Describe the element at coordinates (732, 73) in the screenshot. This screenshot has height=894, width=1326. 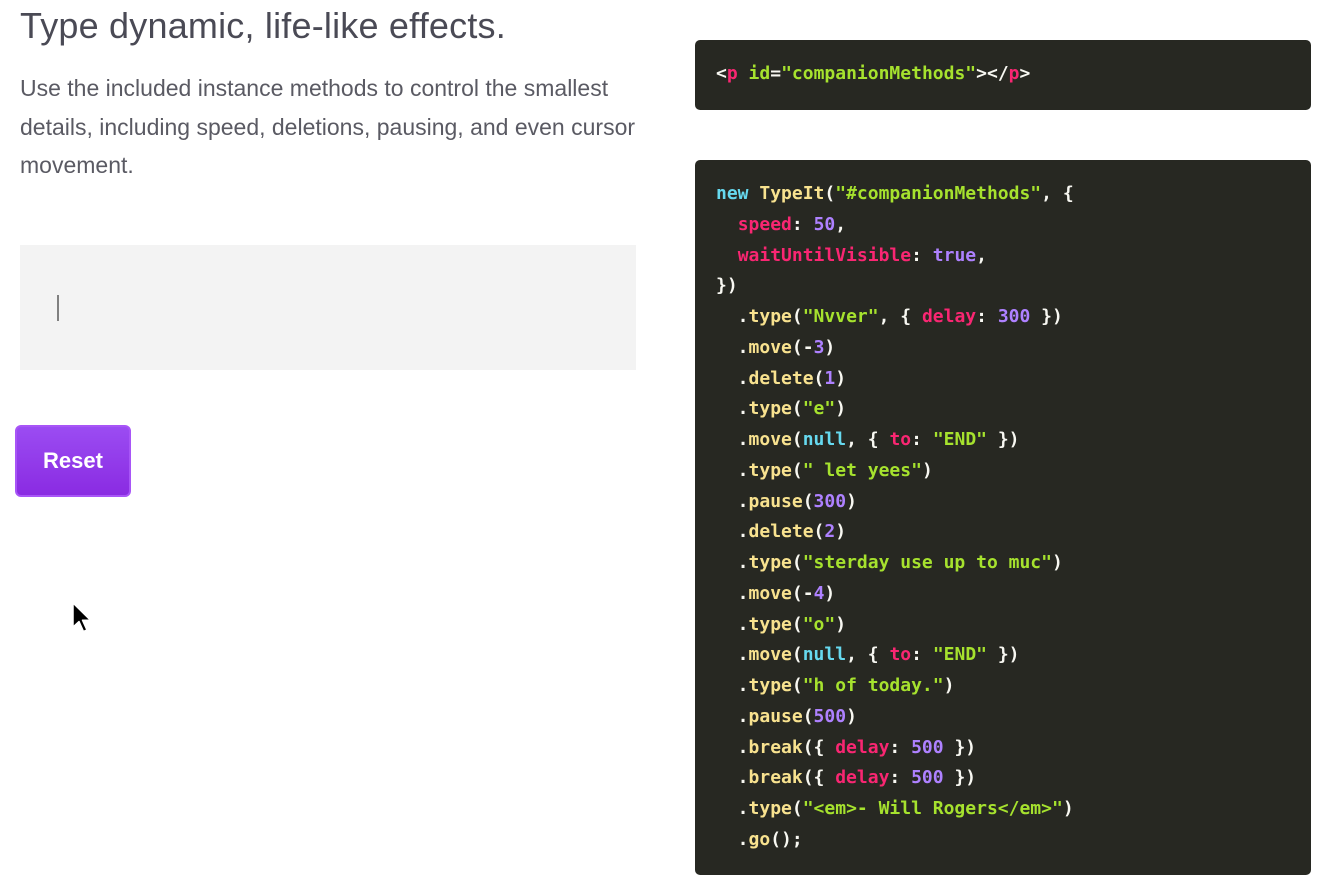
I see `code-token: p` at that location.